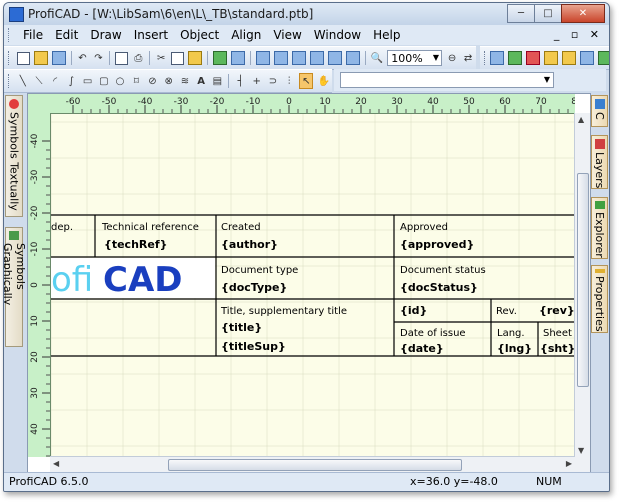 This screenshot has height=503, width=620. I want to click on zoom-out-icon: ⊖, so click(452, 58).